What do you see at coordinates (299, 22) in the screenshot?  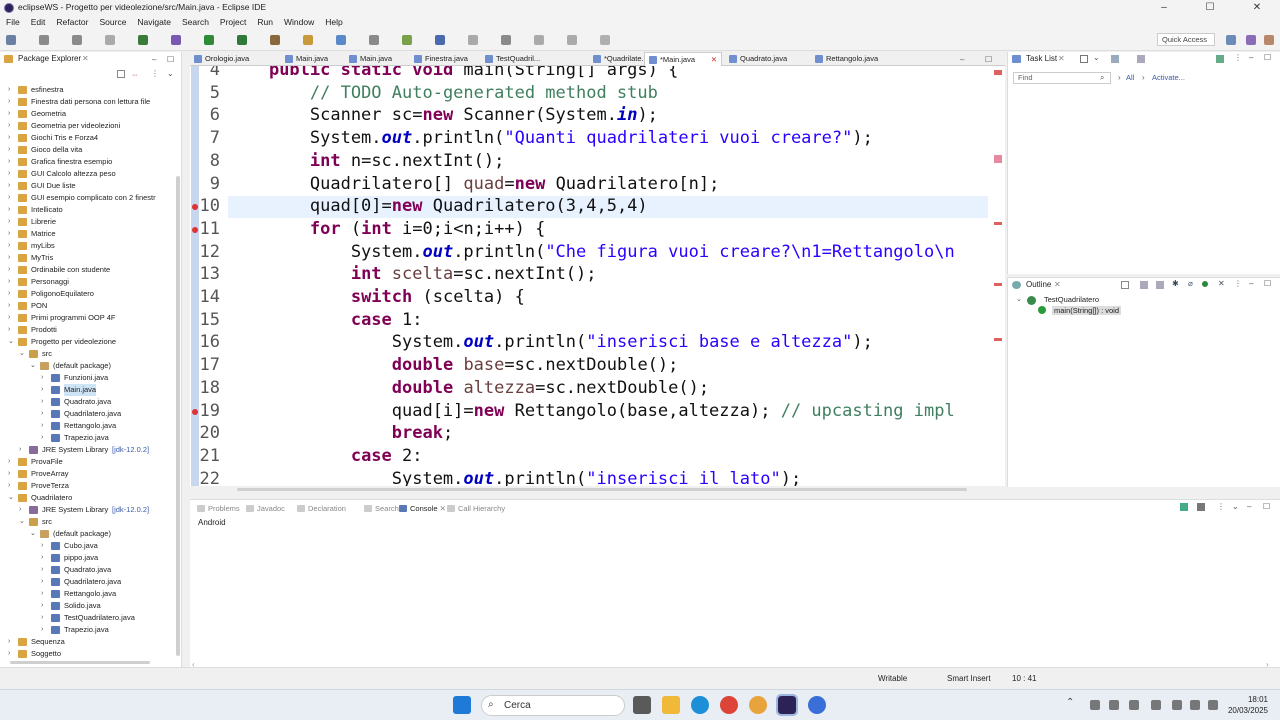 I see `menu-window: Window` at bounding box center [299, 22].